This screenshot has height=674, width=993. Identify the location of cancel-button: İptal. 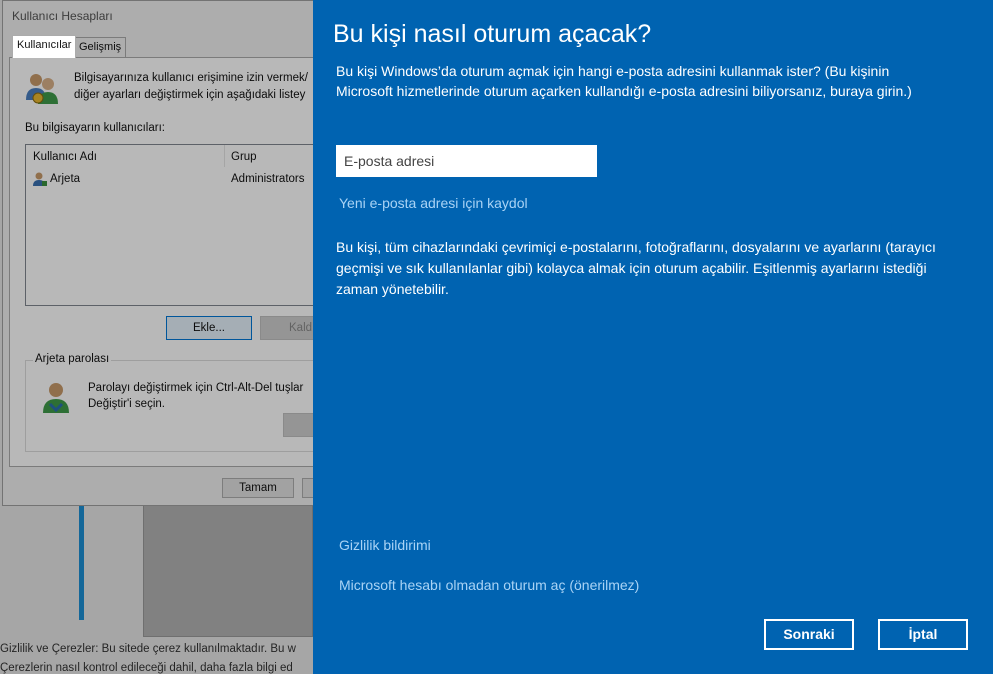
(923, 634).